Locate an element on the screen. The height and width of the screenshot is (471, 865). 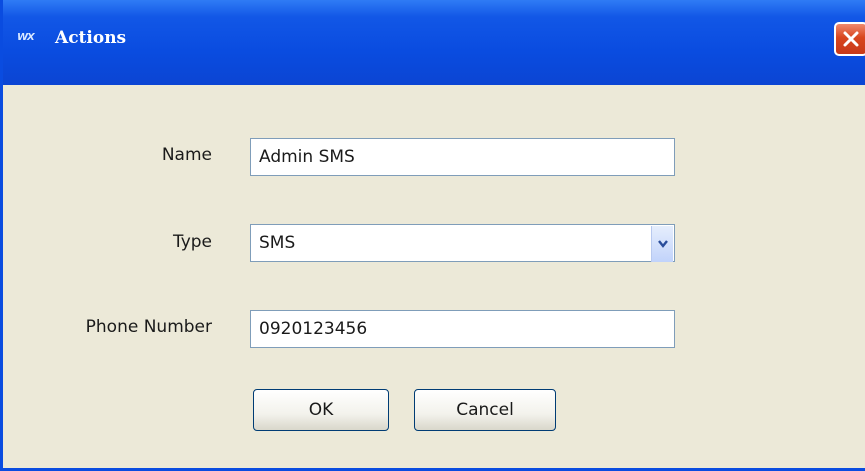
close-icon is located at coordinates (851, 39).